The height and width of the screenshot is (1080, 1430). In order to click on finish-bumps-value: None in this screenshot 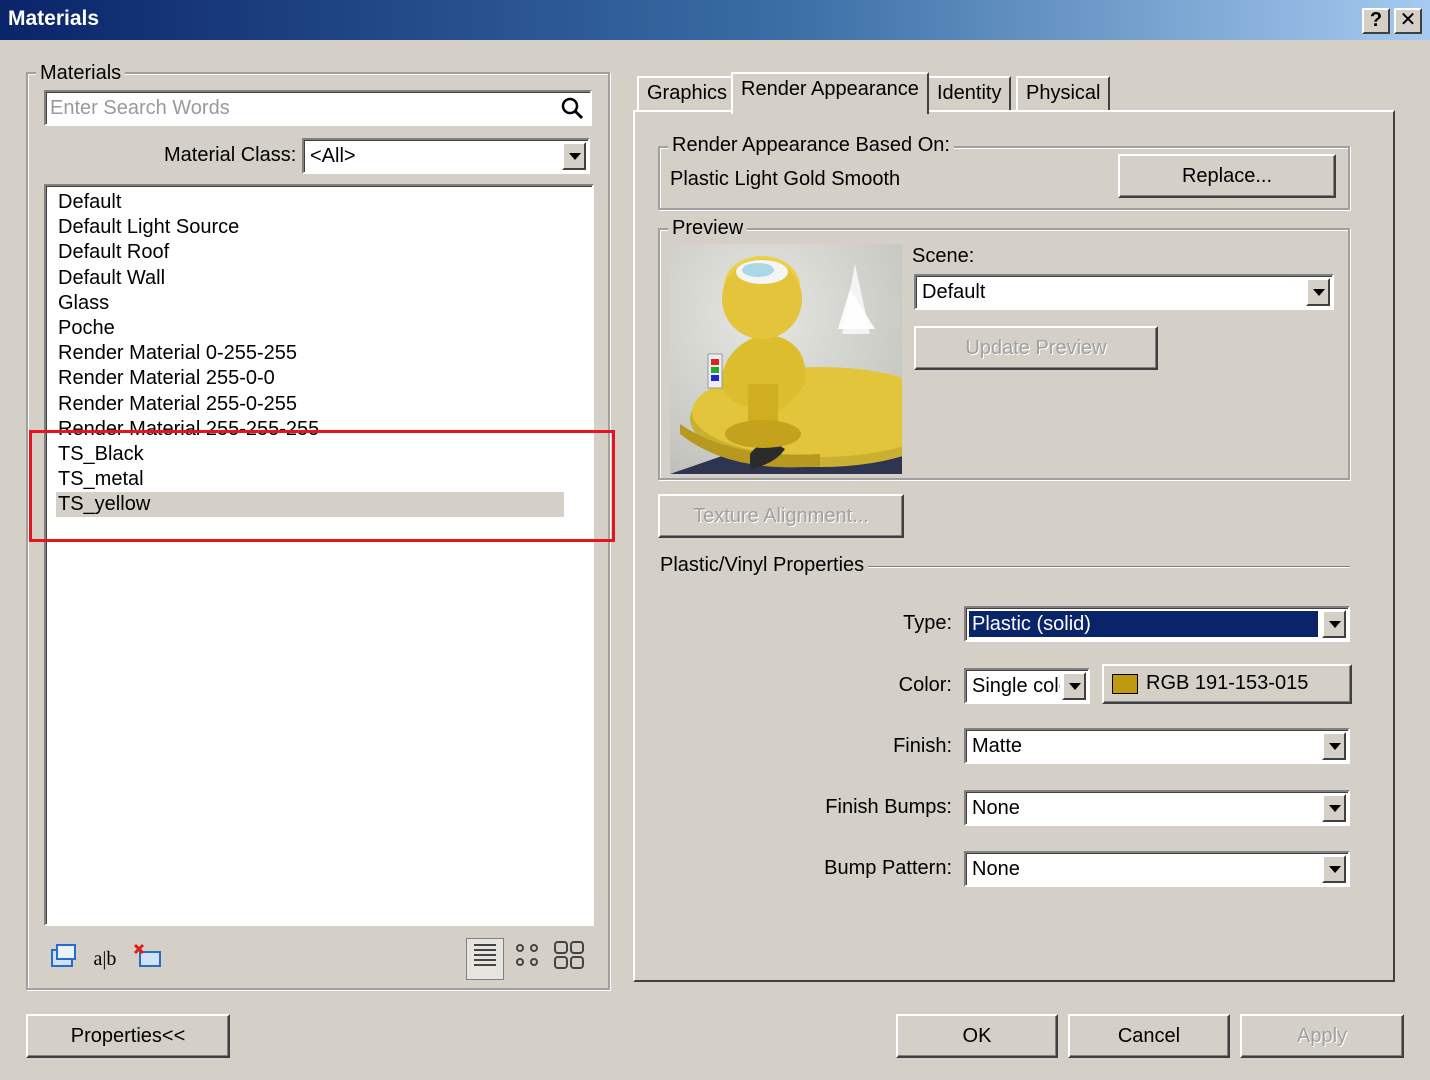, I will do `click(996, 808)`.